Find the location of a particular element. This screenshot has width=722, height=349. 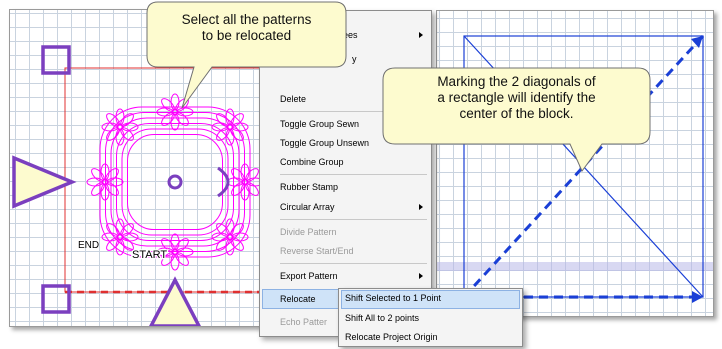

menu-item-rubber-stamp: Rubber Stamp is located at coordinates (309, 187).